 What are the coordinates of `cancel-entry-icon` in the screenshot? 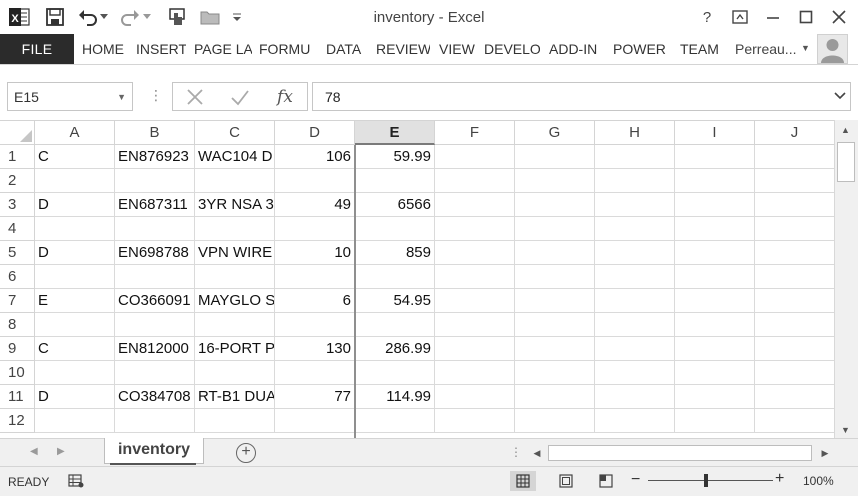 It's located at (195, 97).